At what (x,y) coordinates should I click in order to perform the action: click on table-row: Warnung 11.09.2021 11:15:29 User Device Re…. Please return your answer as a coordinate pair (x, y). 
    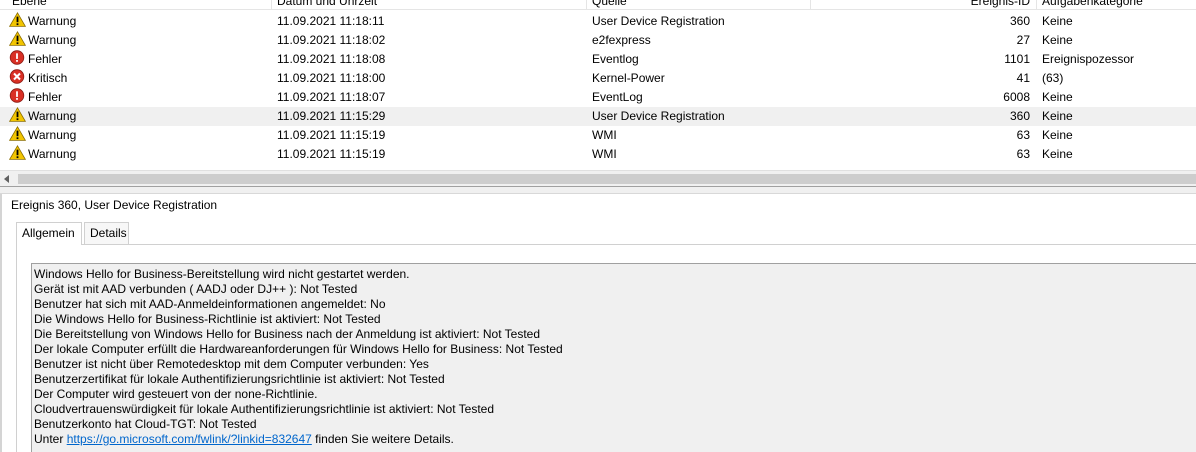
    Looking at the image, I should click on (598, 116).